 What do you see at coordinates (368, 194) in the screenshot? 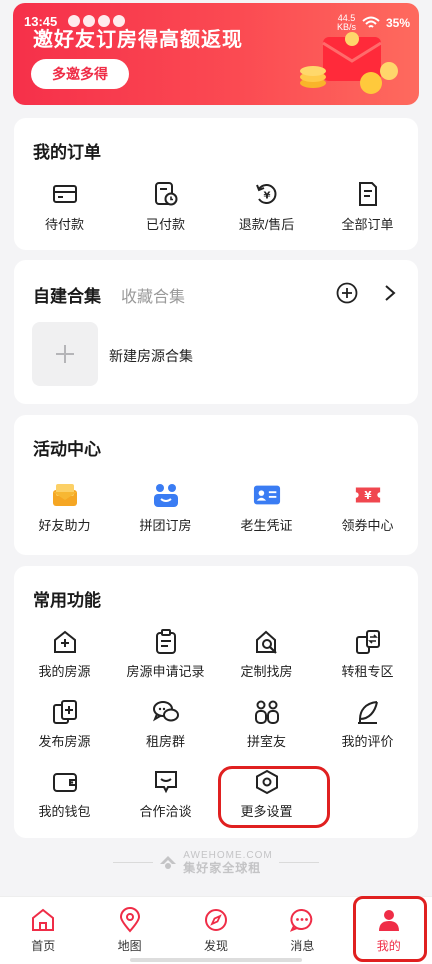
I see `orders-list-icon` at bounding box center [368, 194].